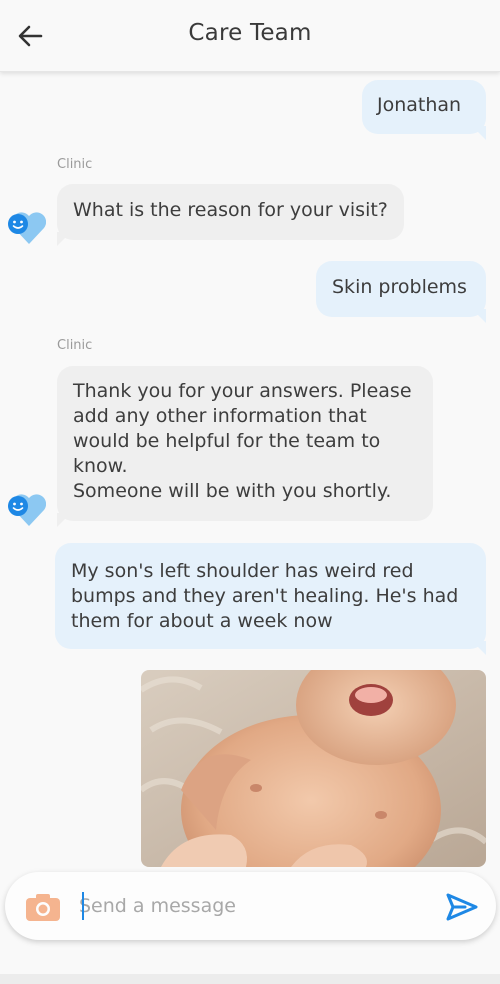  What do you see at coordinates (227, 441) in the screenshot?
I see `message-line: would be helpful for the team to` at bounding box center [227, 441].